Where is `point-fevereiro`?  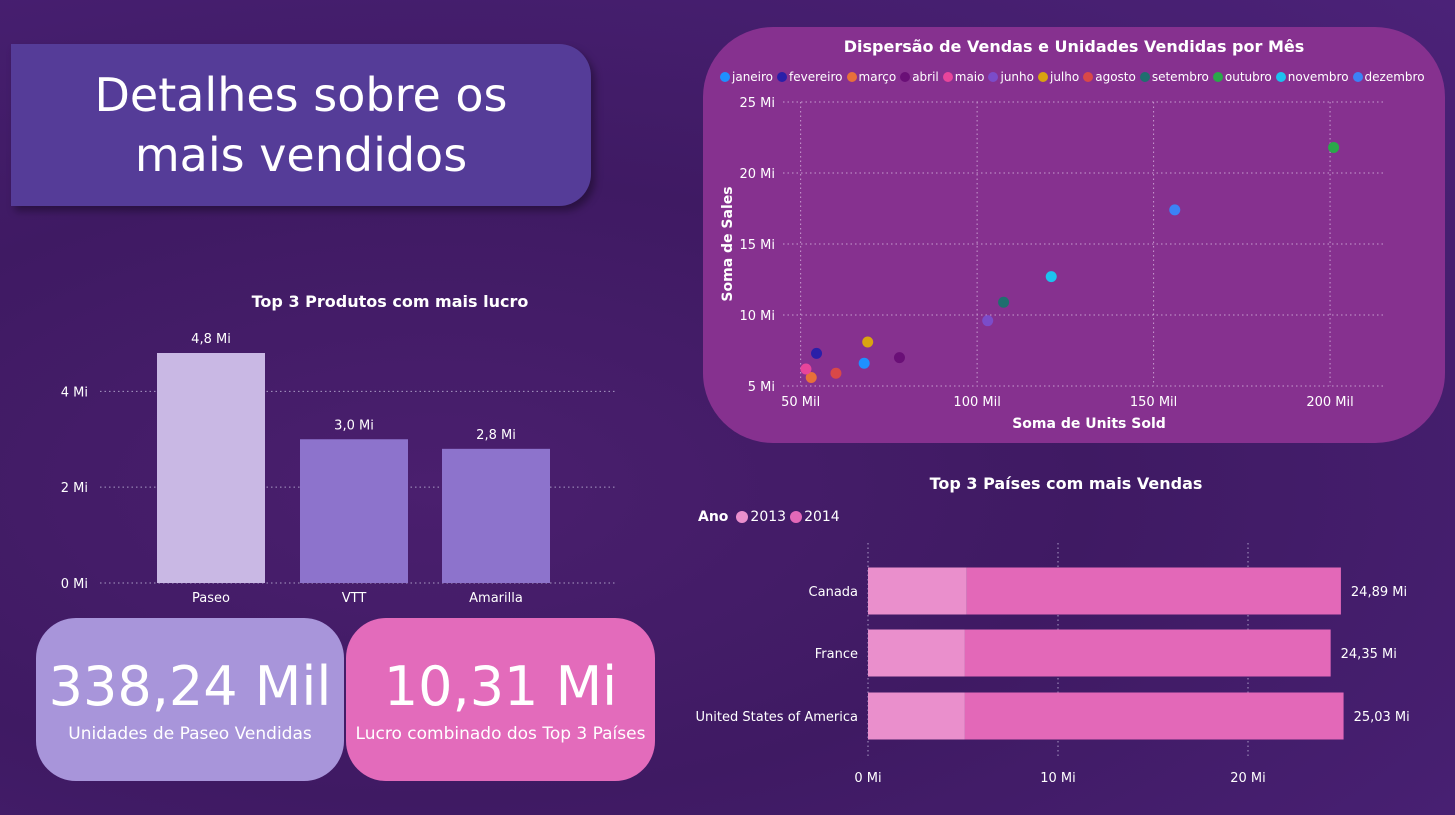
point-fevereiro is located at coordinates (817, 353).